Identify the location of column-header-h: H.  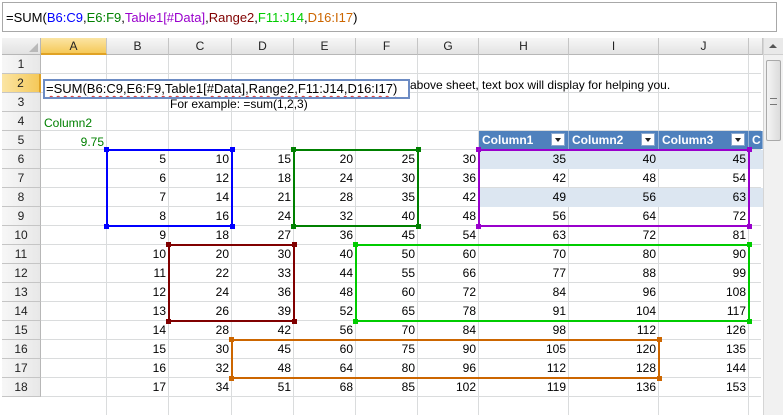
(524, 46).